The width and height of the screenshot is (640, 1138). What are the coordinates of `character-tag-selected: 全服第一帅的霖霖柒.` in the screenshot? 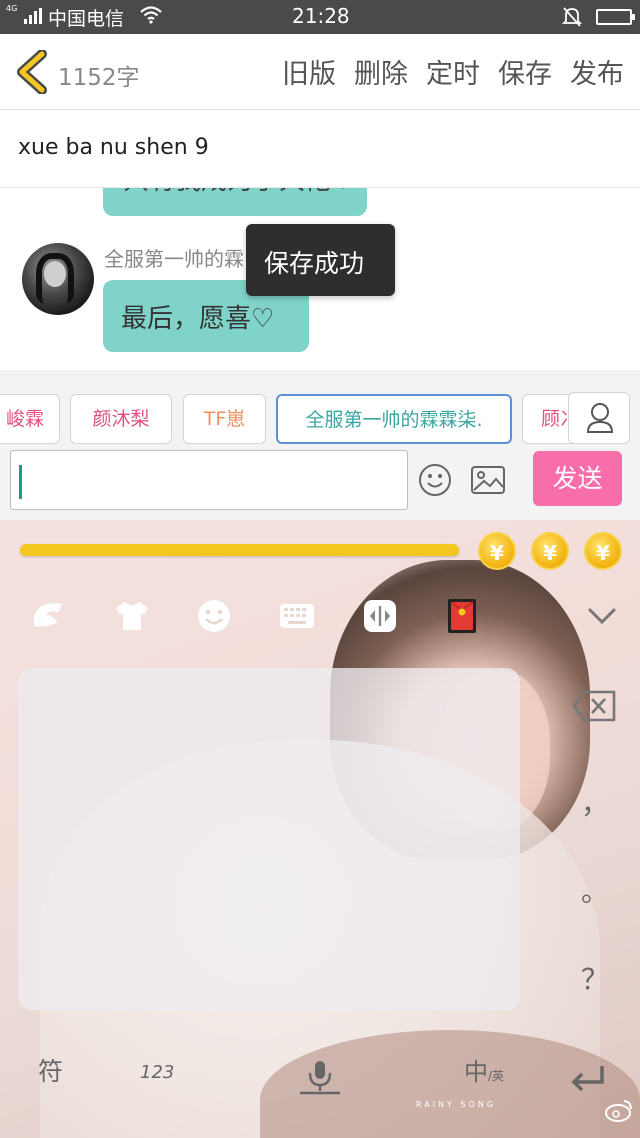 It's located at (394, 419).